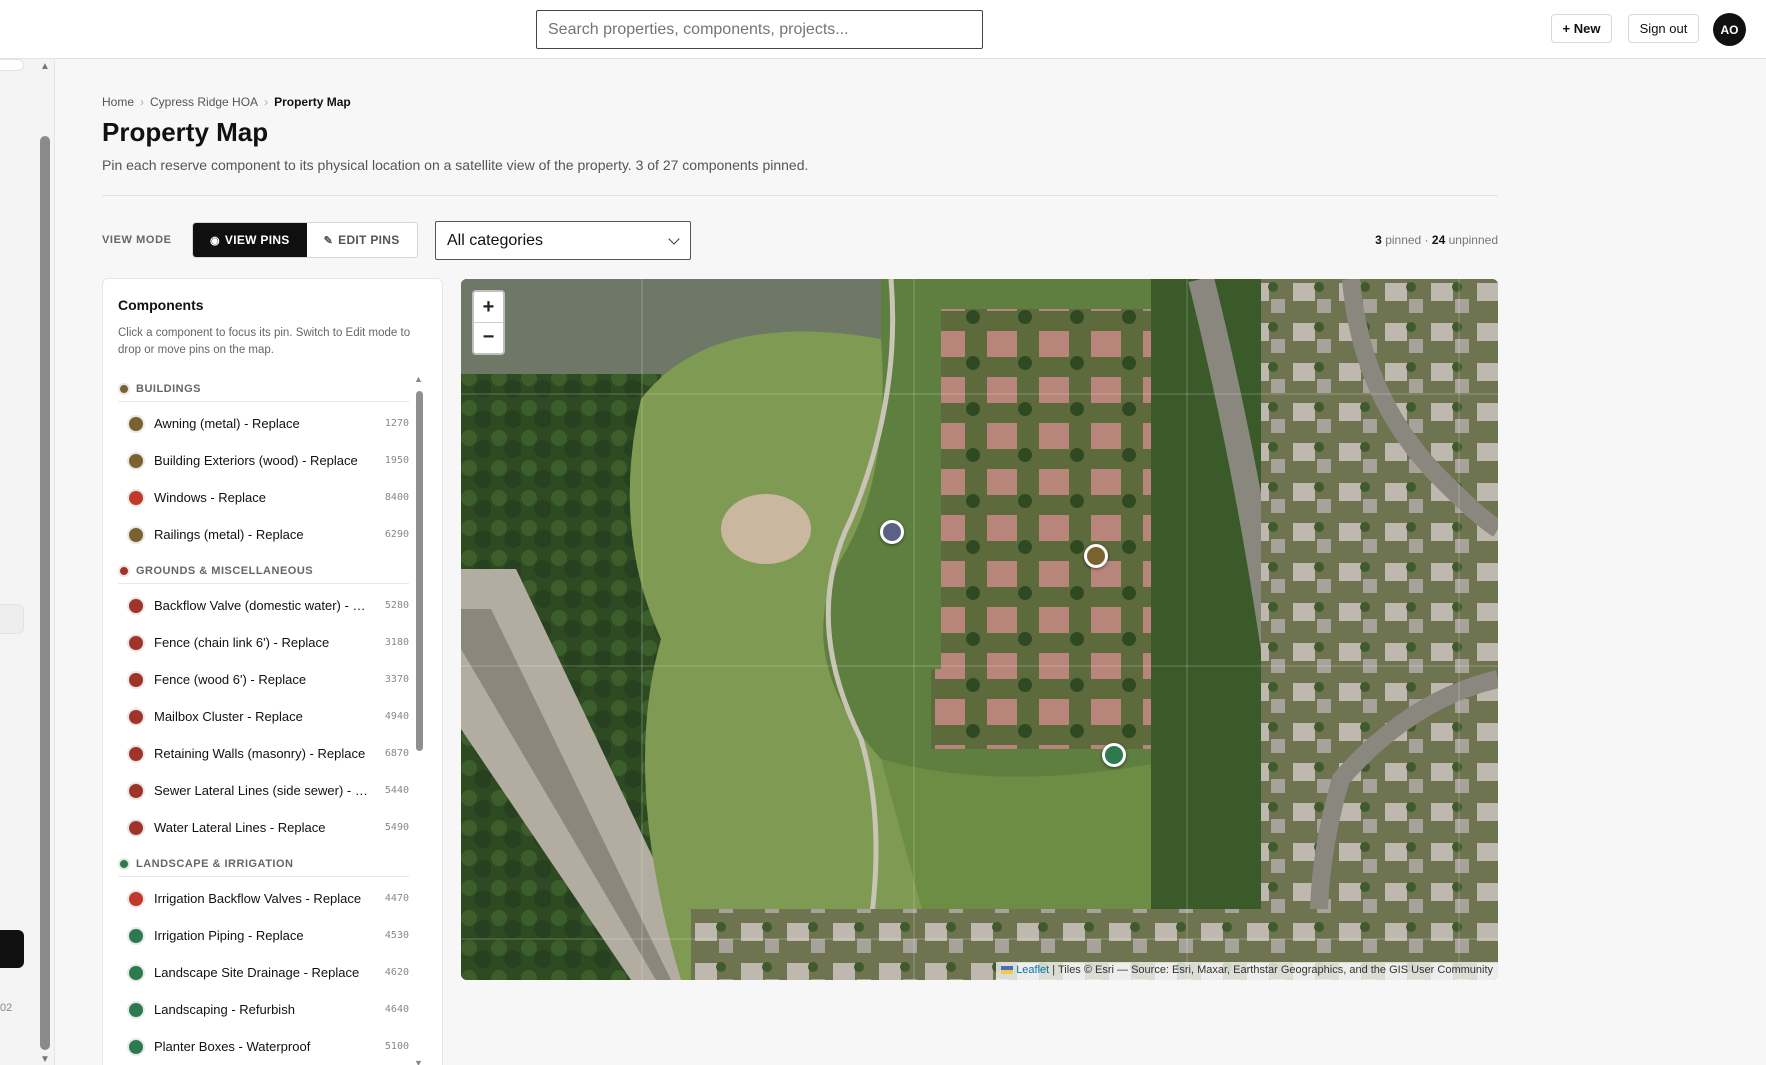  What do you see at coordinates (263, 534) in the screenshot?
I see `component-item: Railings (metal) - Replace 6290` at bounding box center [263, 534].